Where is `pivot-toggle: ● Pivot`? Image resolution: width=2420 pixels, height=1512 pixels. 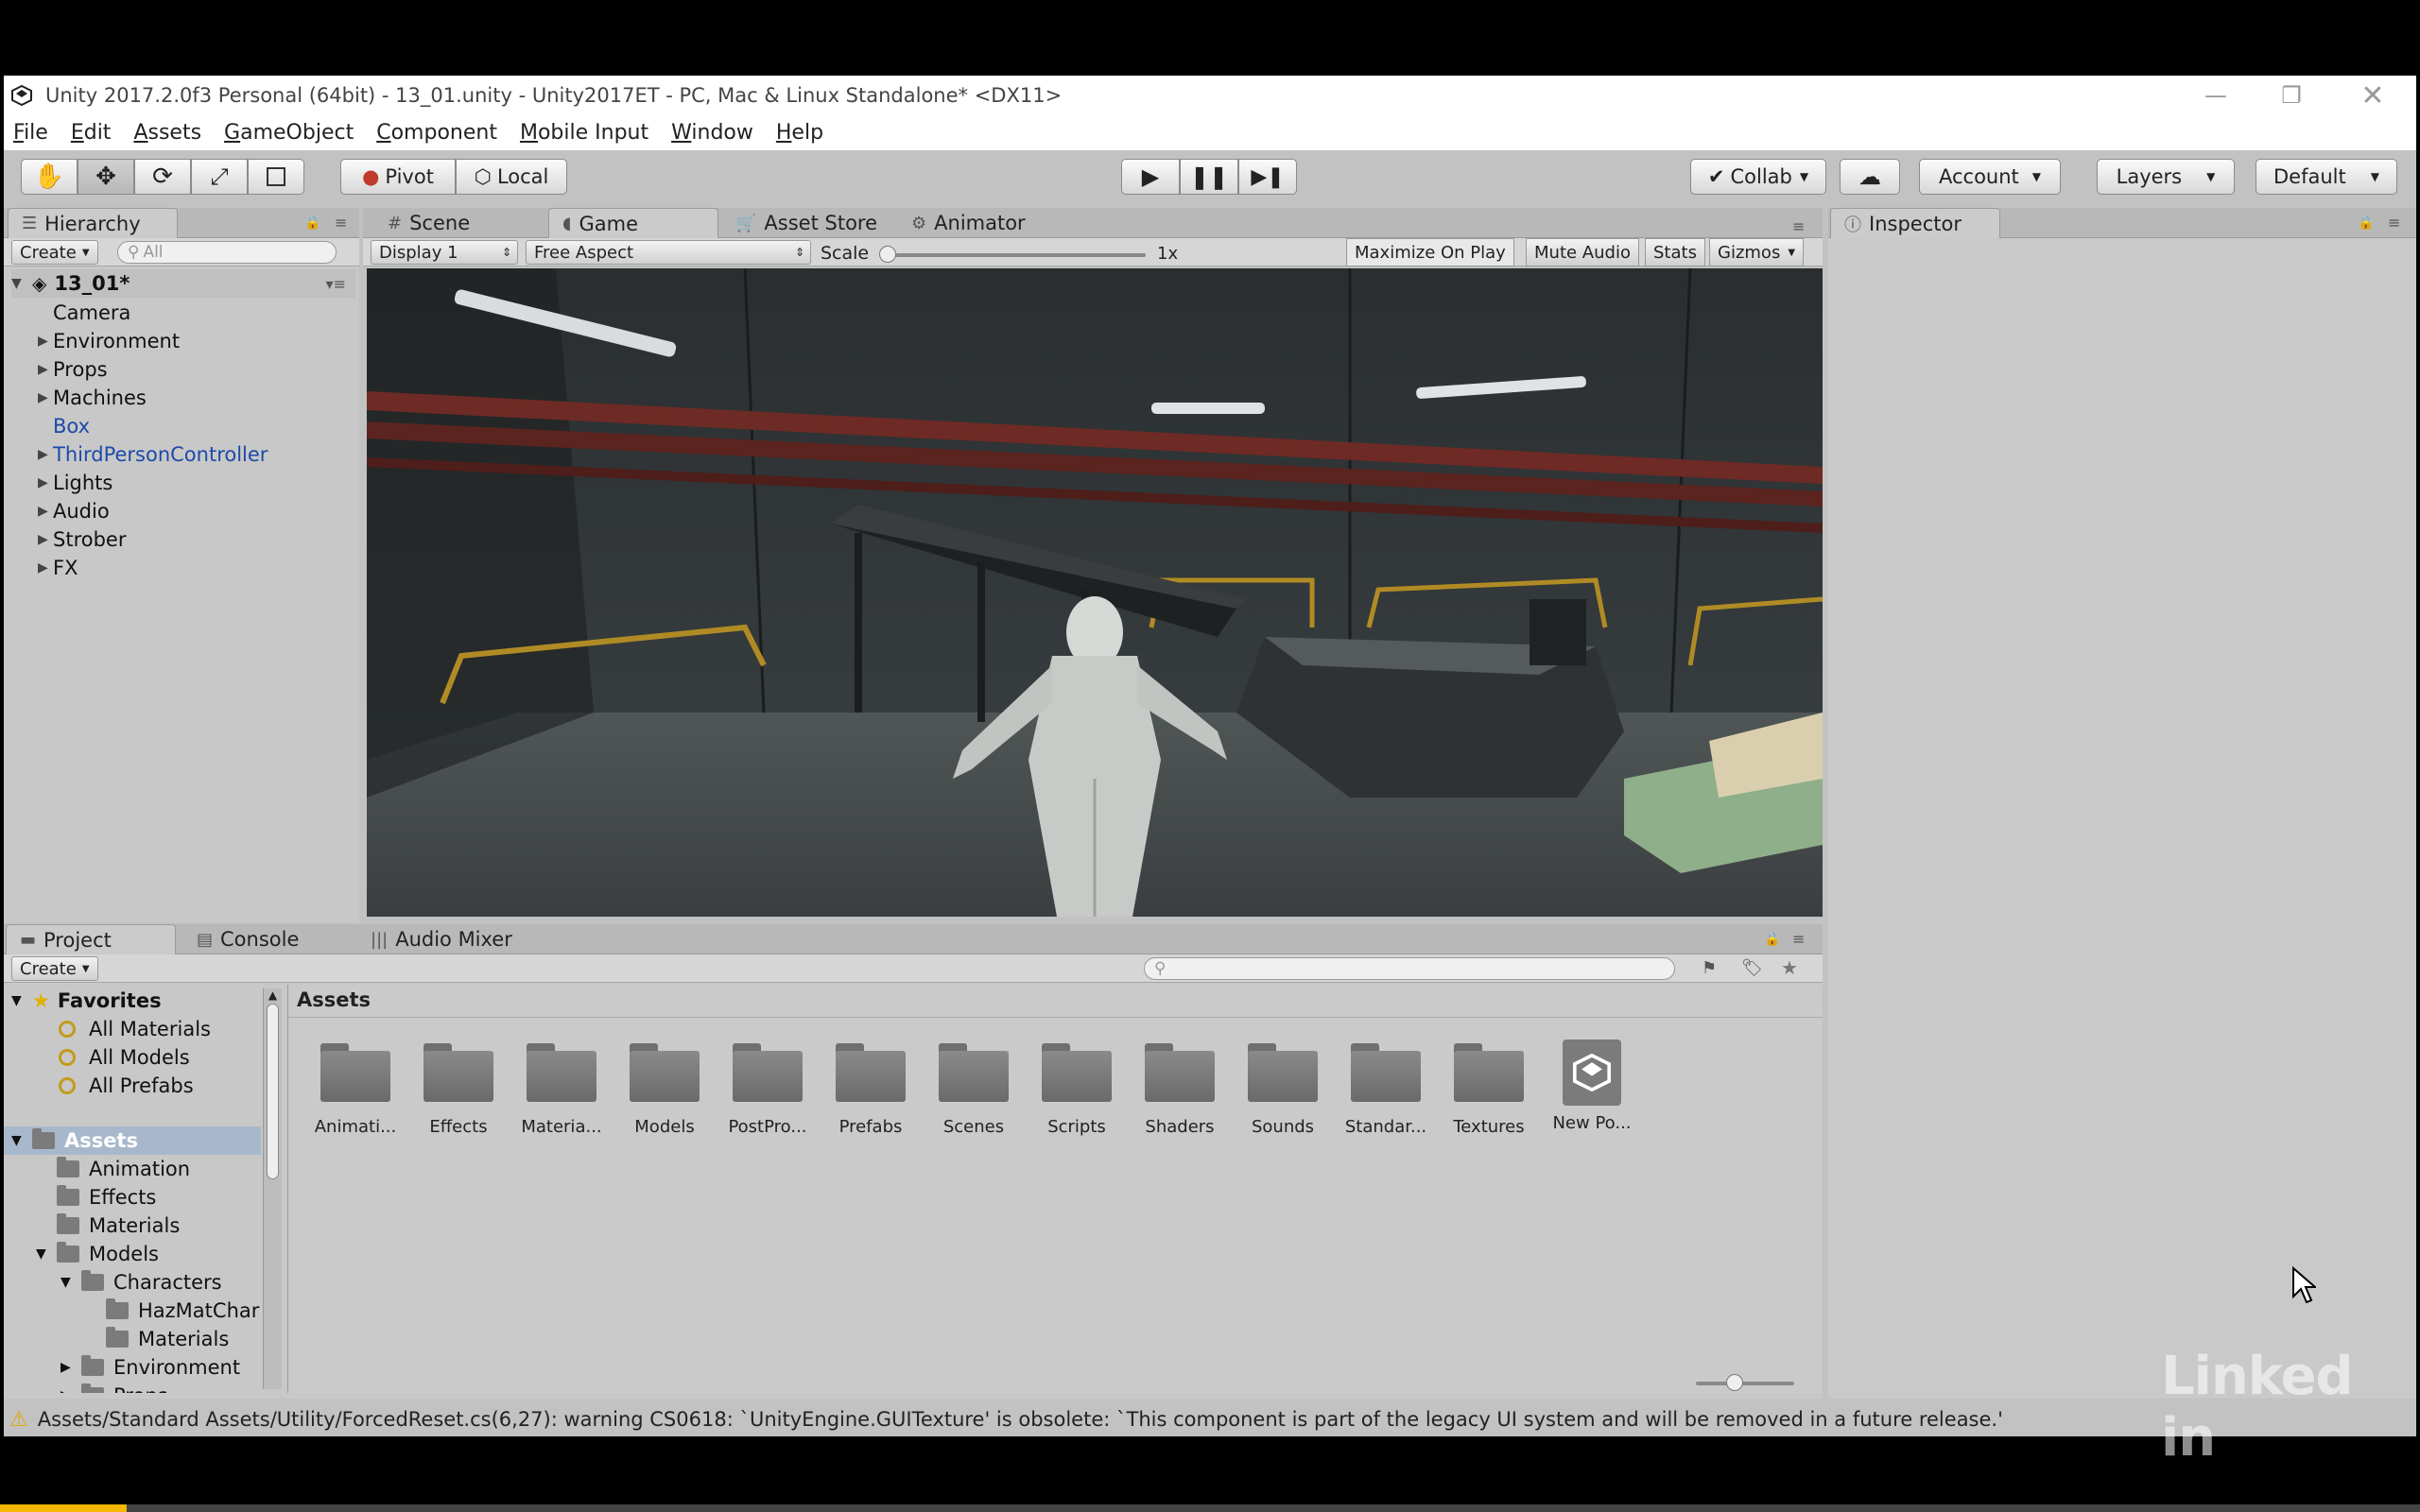 pivot-toggle: ● Pivot is located at coordinates (398, 177).